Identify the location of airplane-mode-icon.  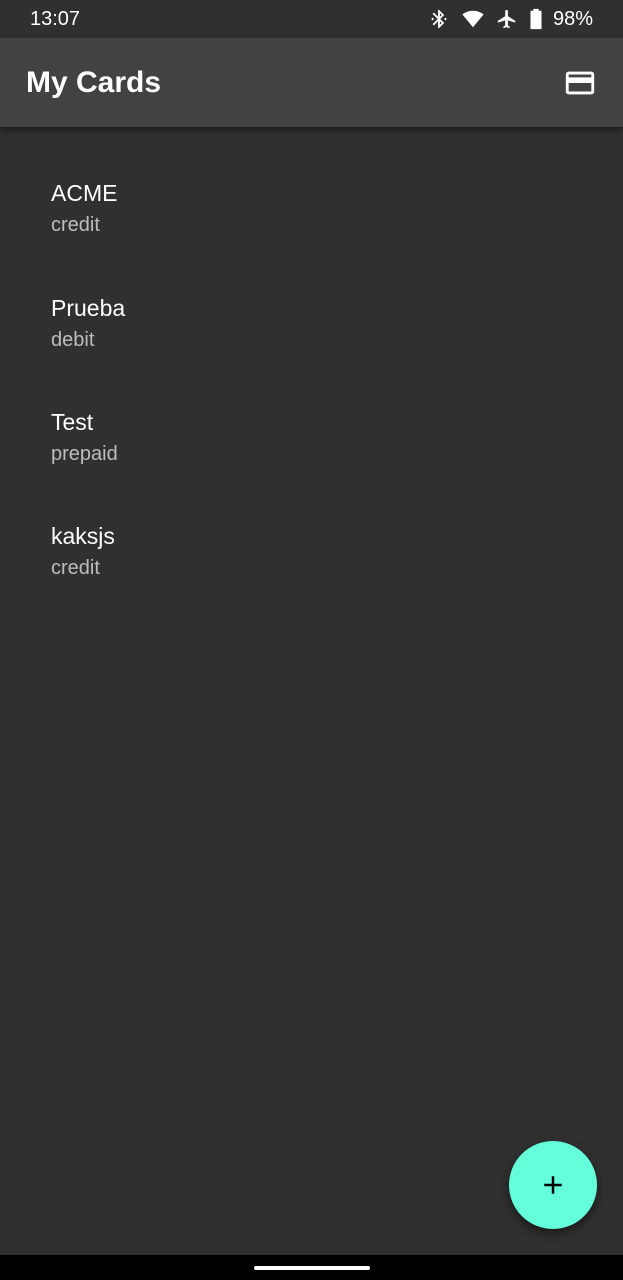
(507, 19).